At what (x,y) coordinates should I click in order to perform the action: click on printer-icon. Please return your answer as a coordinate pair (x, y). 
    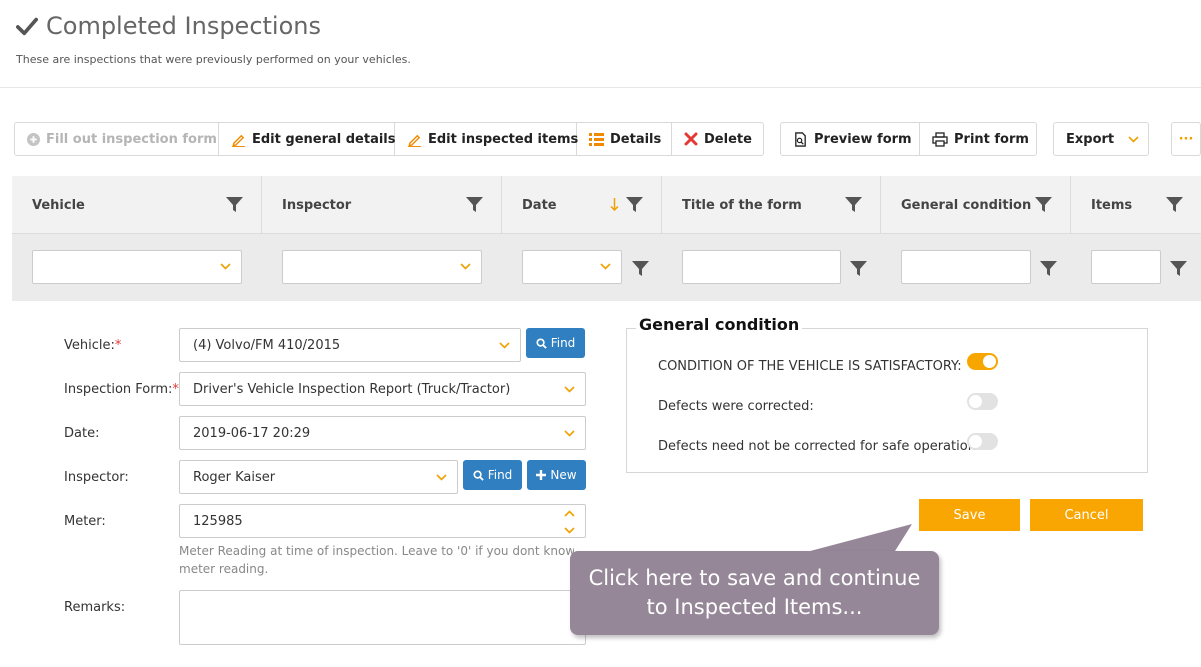
    Looking at the image, I should click on (940, 139).